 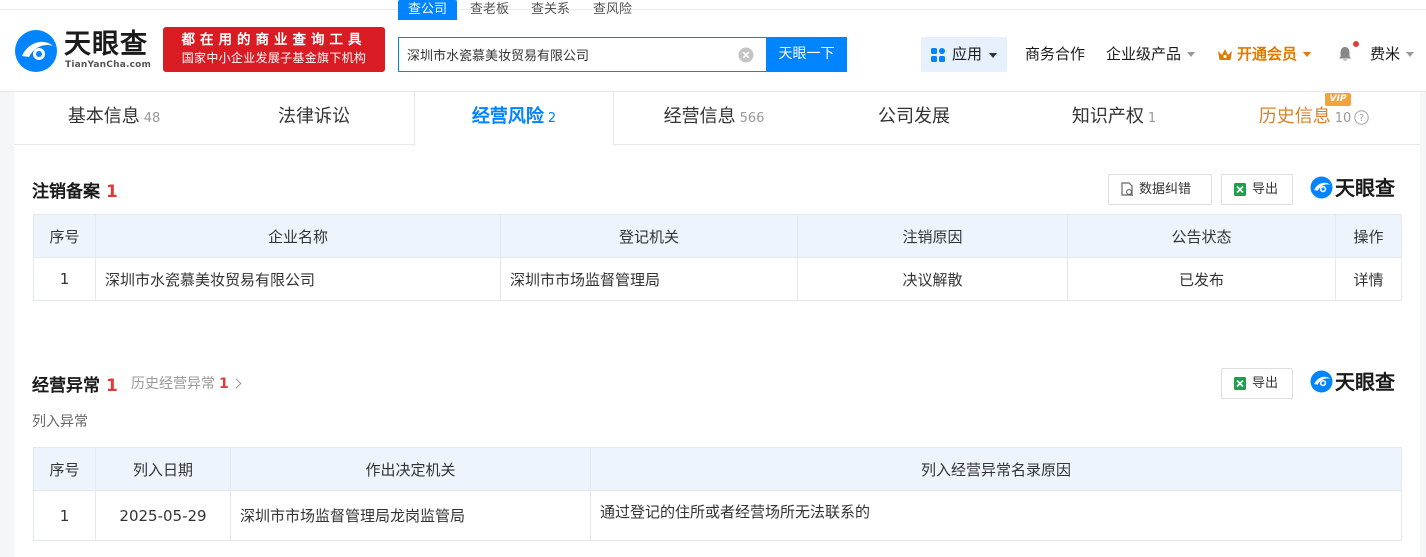 I want to click on slogan-line-2: 国家中小企业发展子基金旗下机构, so click(x=274, y=58).